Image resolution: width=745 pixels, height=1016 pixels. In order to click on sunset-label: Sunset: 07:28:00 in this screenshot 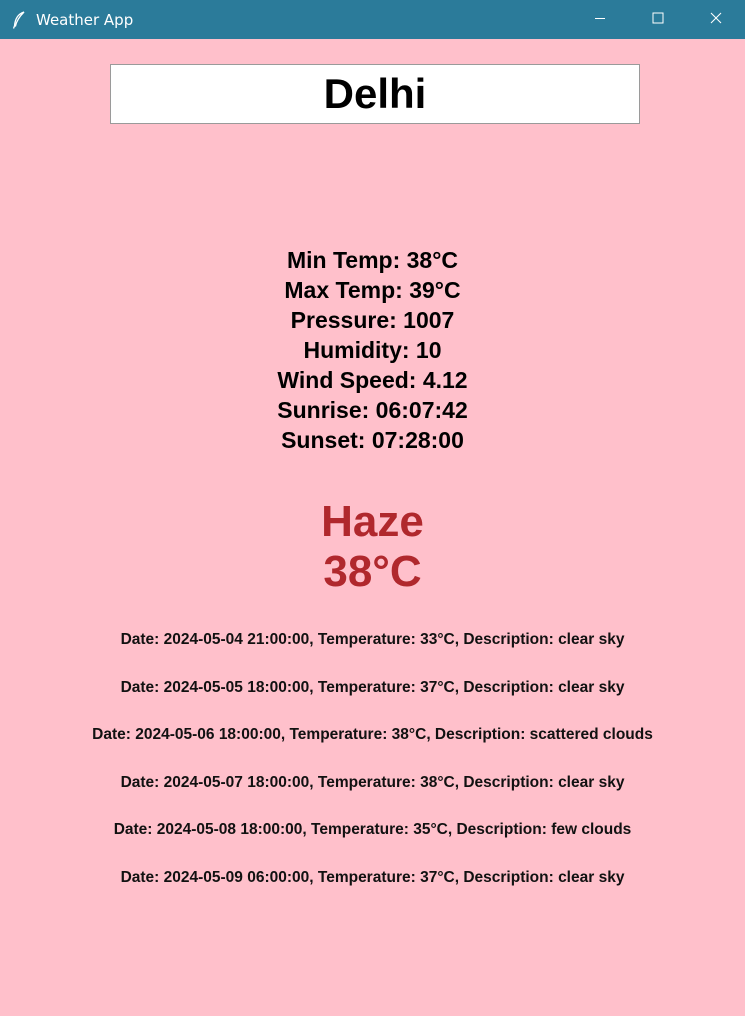, I will do `click(372, 440)`.